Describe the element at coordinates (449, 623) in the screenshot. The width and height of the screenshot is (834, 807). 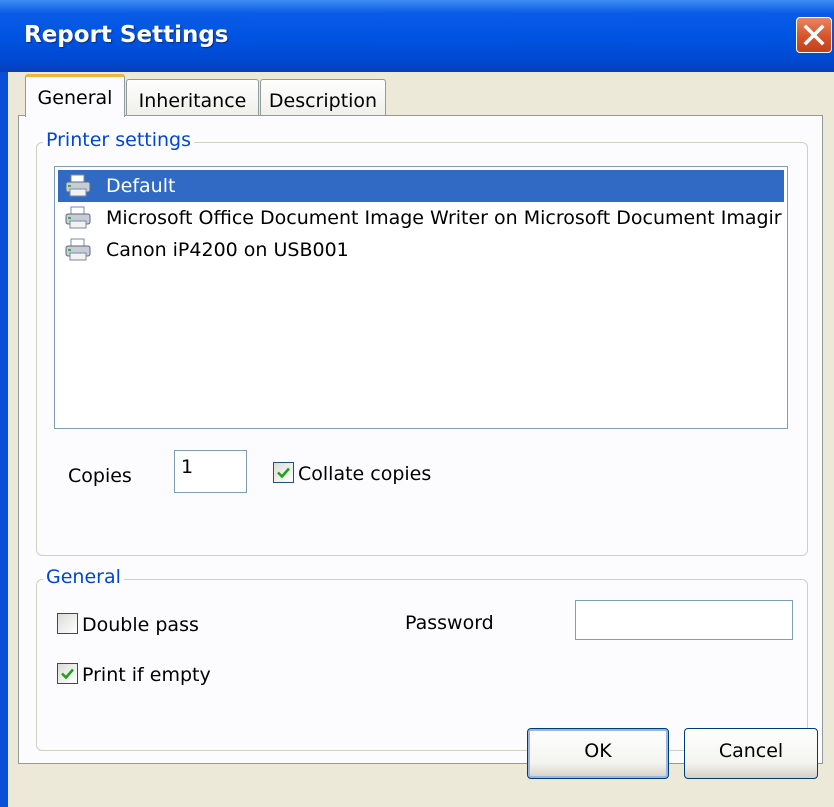
I see `password-label: Password` at that location.